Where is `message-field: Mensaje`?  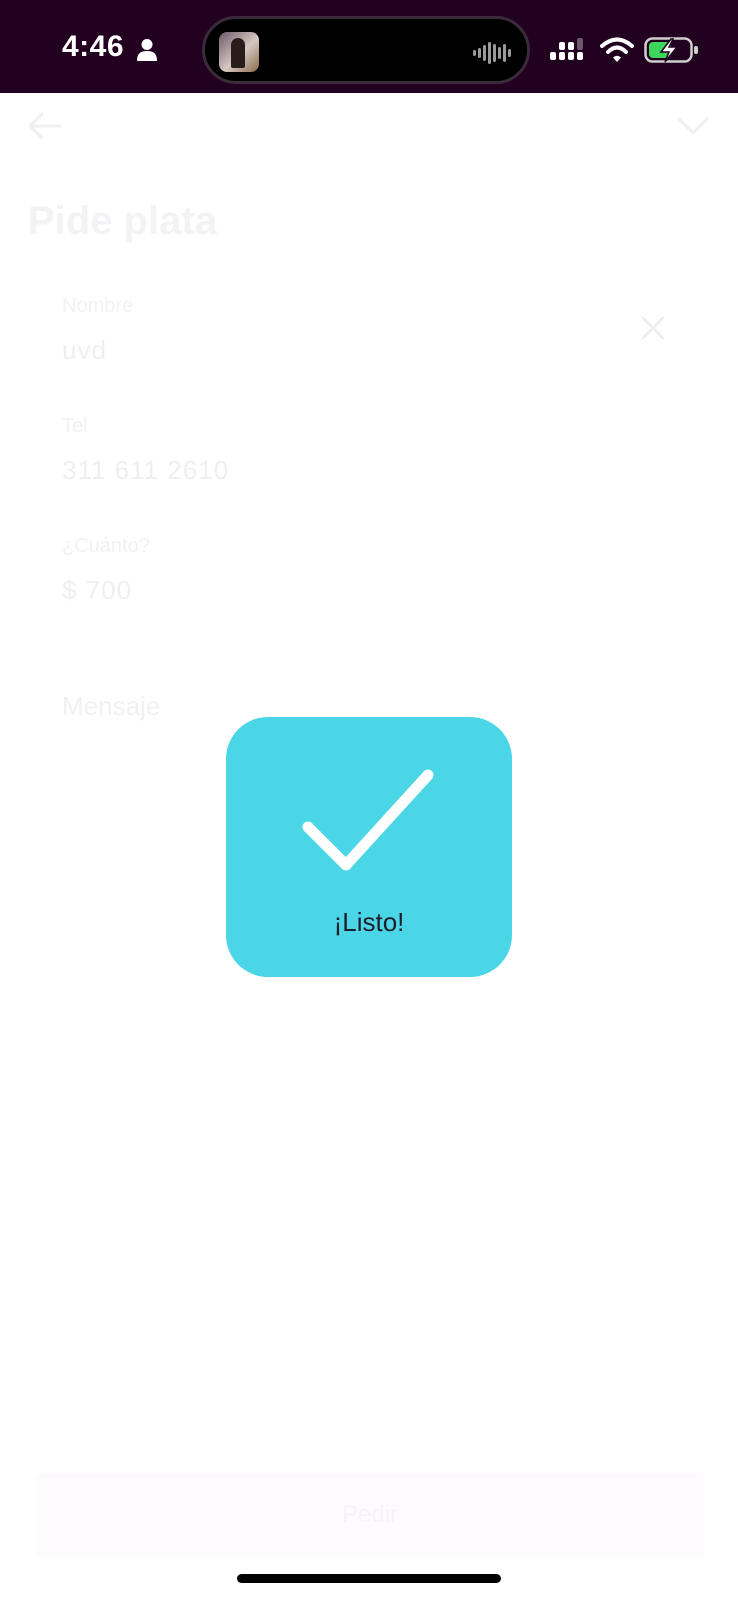
message-field: Mensaje is located at coordinates (111, 706).